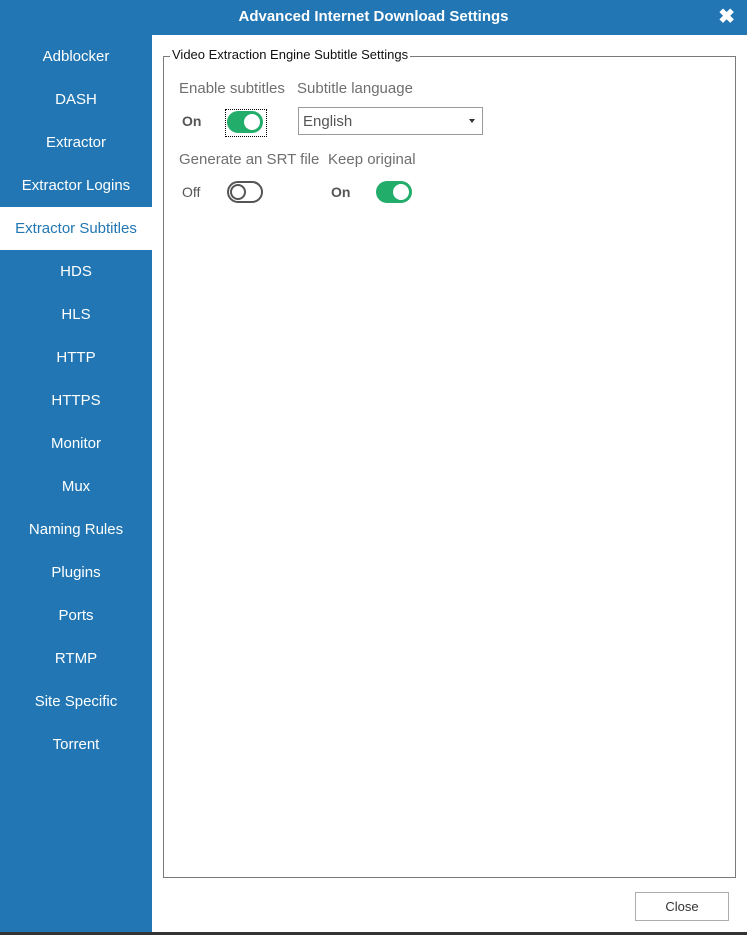  What do you see at coordinates (76, 357) in the screenshot?
I see `sidebar-item-http: HTTP` at bounding box center [76, 357].